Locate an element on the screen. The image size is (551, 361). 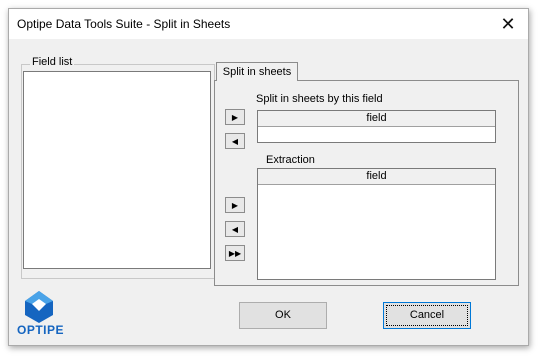
close-icon: ✕ is located at coordinates (508, 24).